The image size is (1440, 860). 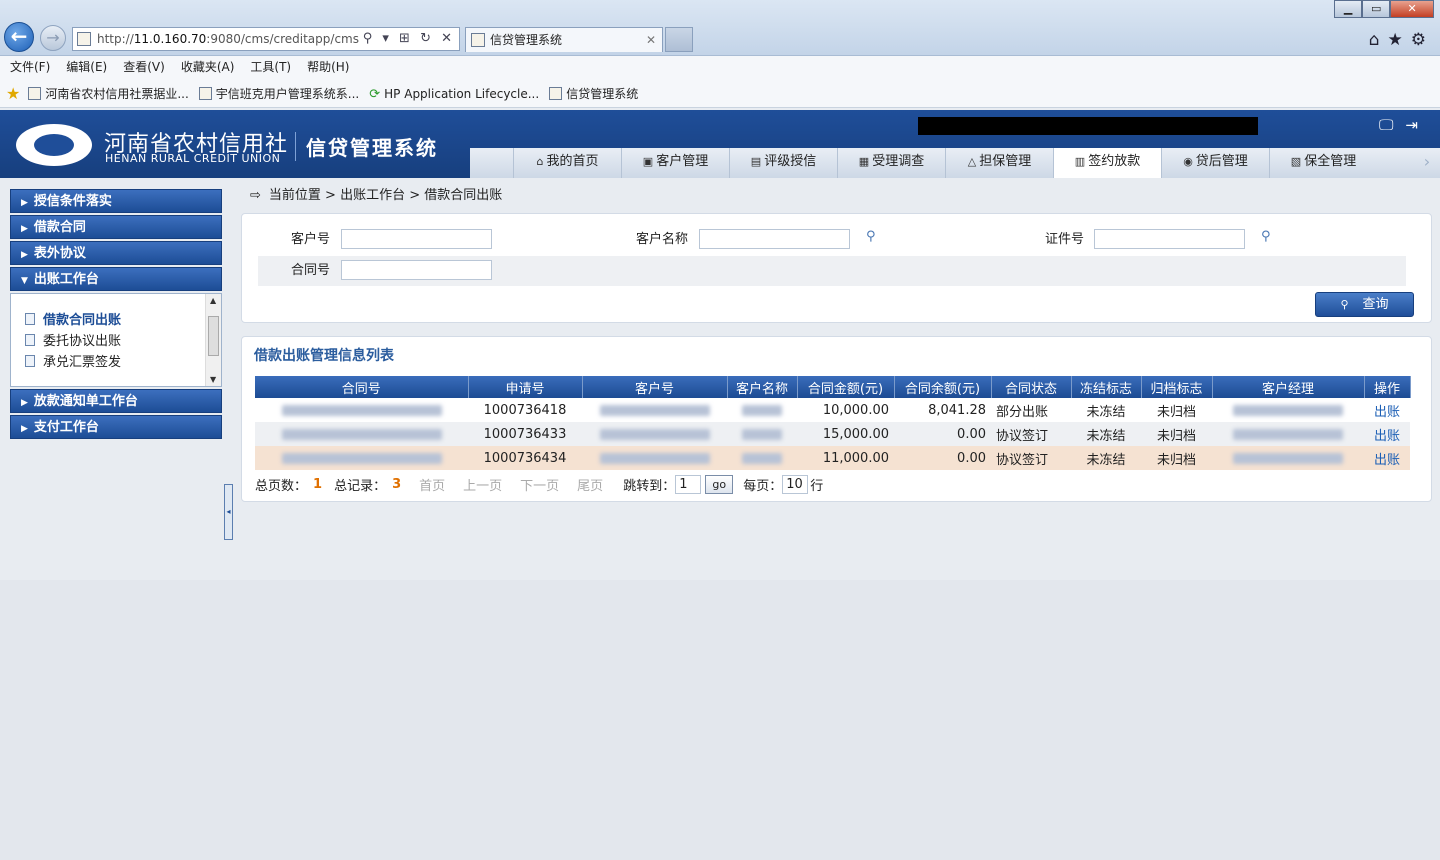 I want to click on maximize-button: ▭, so click(x=1376, y=9).